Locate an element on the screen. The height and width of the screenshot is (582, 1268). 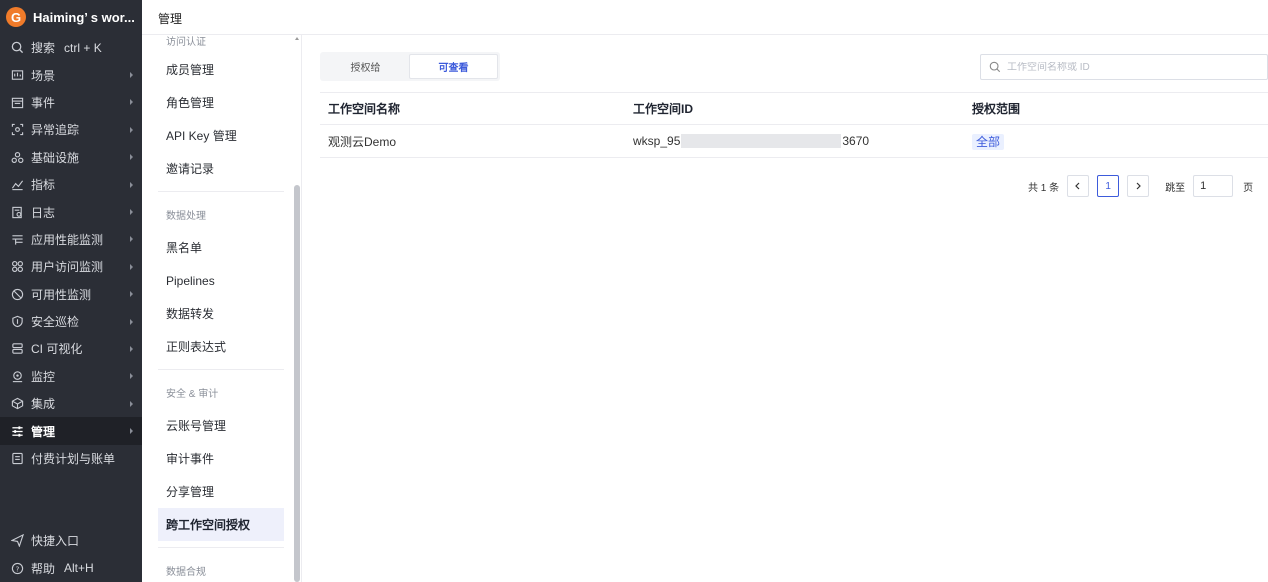
sidebar-item-label: 指标 is located at coordinates (43, 185).